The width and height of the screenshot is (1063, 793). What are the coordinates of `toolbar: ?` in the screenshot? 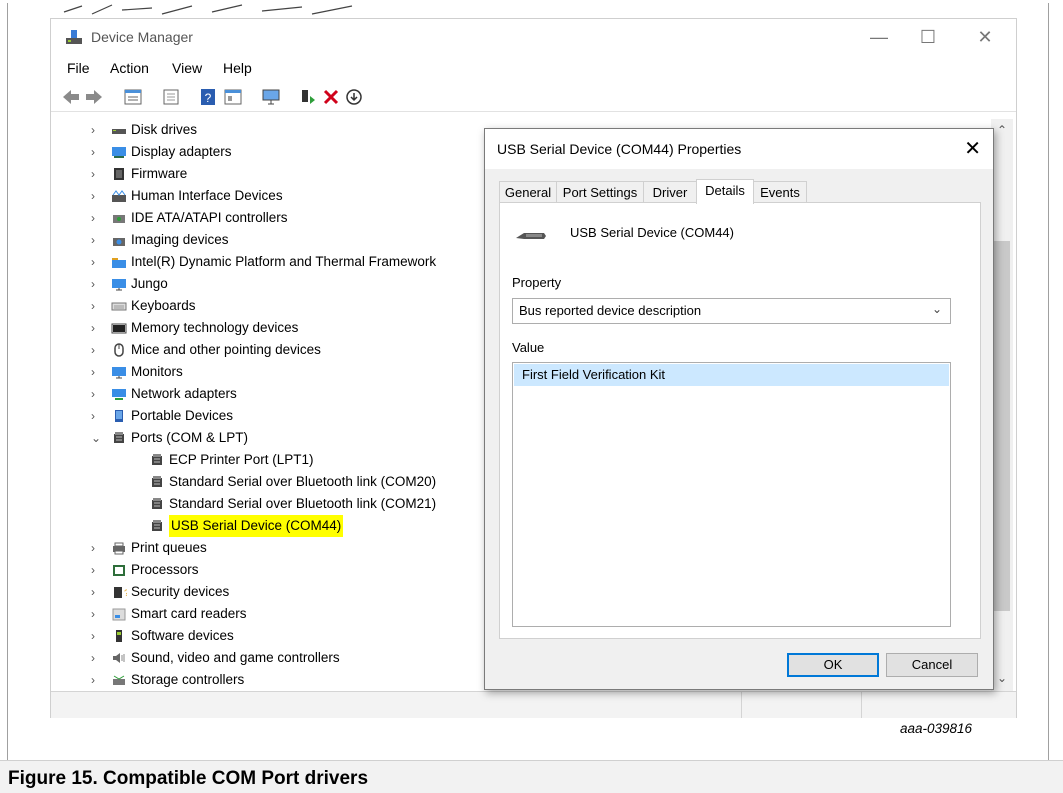 It's located at (533, 97).